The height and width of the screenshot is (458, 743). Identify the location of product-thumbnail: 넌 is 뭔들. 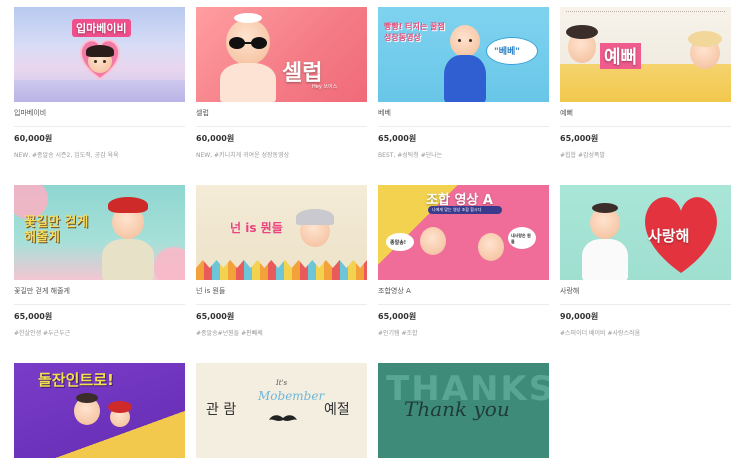
(281, 232).